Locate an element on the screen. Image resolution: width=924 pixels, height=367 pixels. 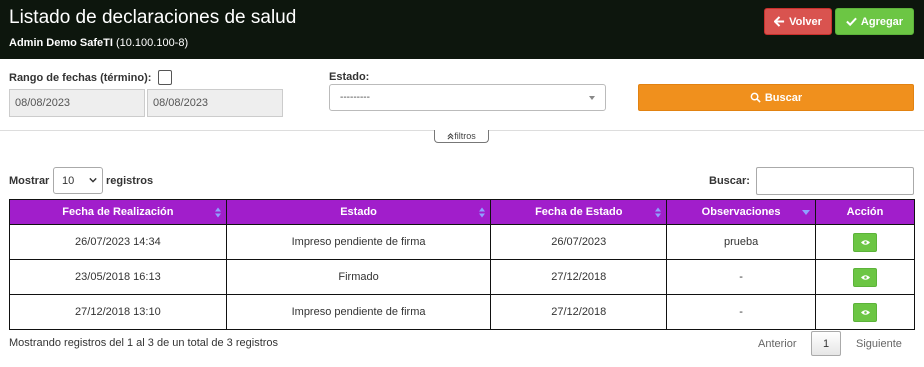
agregar-label: Agregar is located at coordinates (882, 21).